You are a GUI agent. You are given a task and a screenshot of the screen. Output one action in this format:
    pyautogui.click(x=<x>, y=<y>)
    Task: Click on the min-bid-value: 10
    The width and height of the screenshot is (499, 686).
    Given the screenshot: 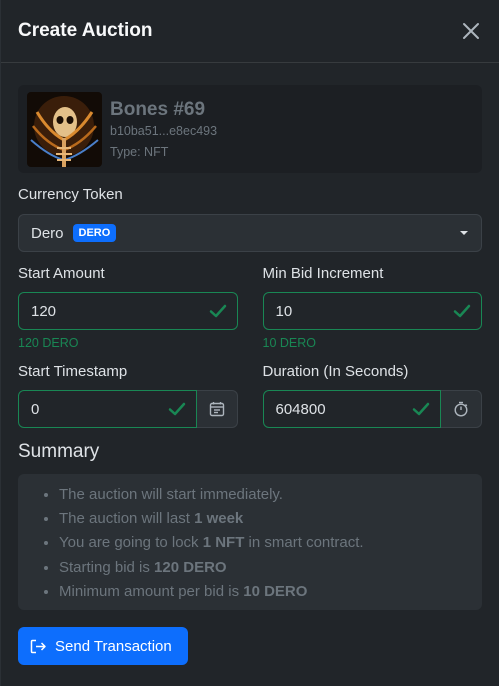 What is the action you would take?
    pyautogui.click(x=284, y=311)
    